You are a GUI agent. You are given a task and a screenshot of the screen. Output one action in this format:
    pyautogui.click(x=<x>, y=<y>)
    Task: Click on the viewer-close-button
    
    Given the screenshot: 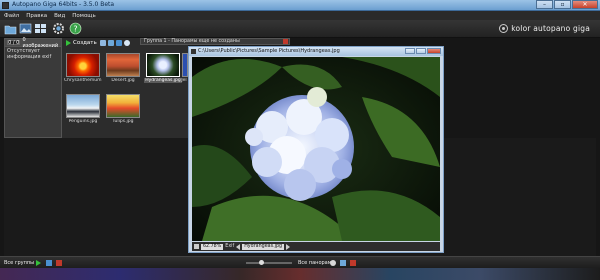 What is the action you would take?
    pyautogui.click(x=434, y=51)
    